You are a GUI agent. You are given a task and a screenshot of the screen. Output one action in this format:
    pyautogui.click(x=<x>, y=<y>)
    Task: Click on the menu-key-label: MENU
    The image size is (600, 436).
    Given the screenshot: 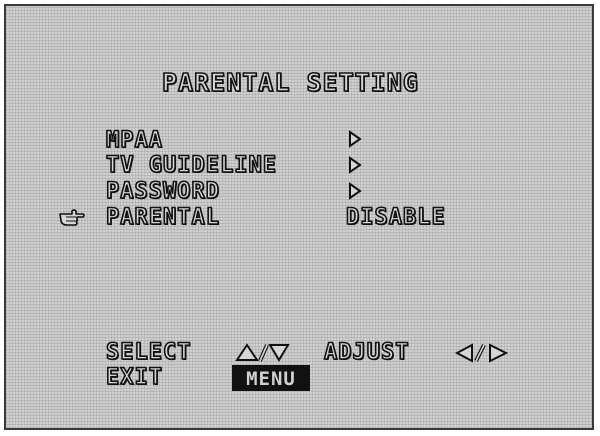 What is the action you would take?
    pyautogui.click(x=271, y=379)
    